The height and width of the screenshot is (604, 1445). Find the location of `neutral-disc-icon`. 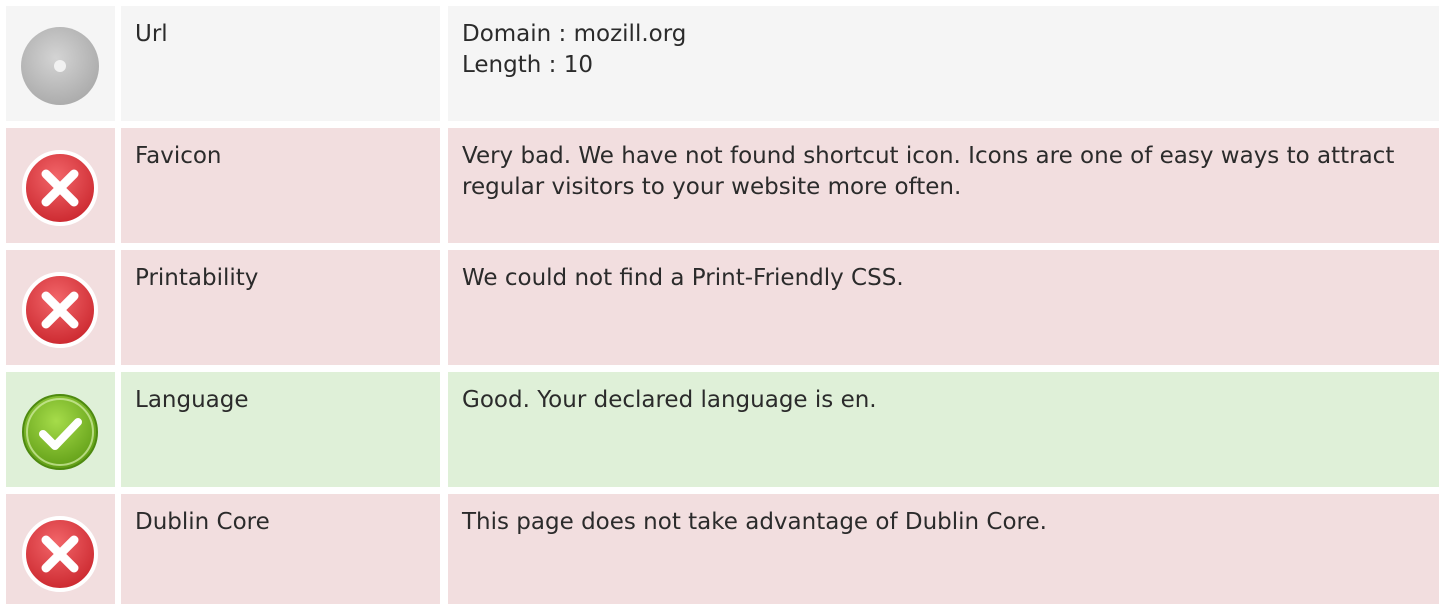

neutral-disc-icon is located at coordinates (60, 66).